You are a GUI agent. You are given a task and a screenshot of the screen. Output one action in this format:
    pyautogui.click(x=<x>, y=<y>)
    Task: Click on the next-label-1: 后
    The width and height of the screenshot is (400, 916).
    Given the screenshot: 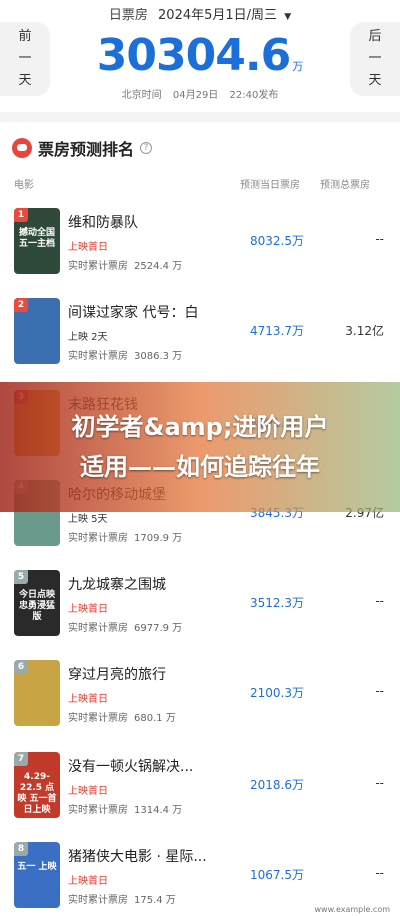 What is the action you would take?
    pyautogui.click(x=375, y=36)
    